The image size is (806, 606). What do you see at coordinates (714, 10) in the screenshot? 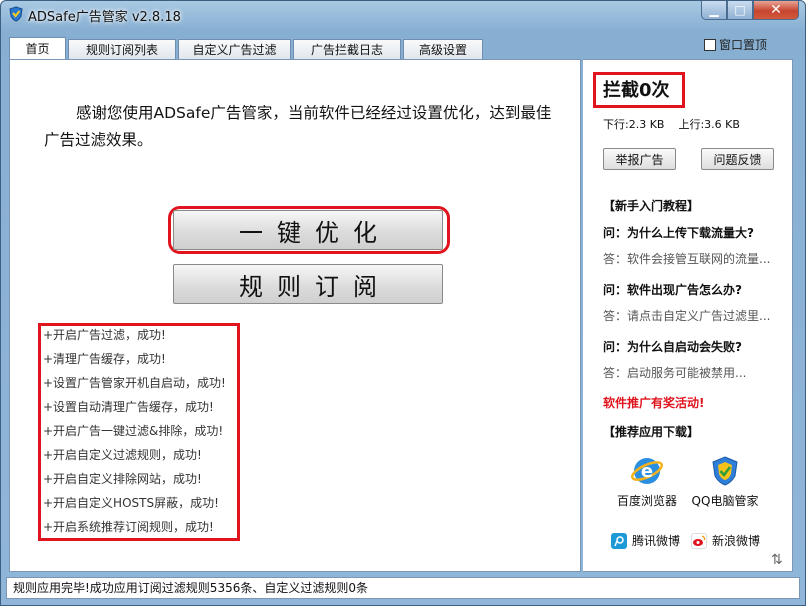
I see `minimize-button: ▁` at bounding box center [714, 10].